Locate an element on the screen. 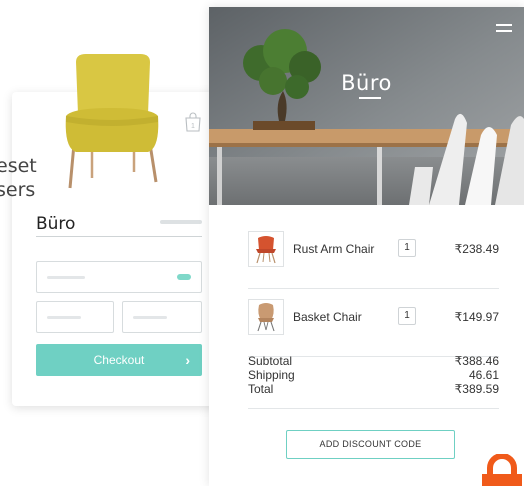 Image resolution: width=524 pixels, height=486 pixels. checkout-label: Checkout is located at coordinates (119, 360).